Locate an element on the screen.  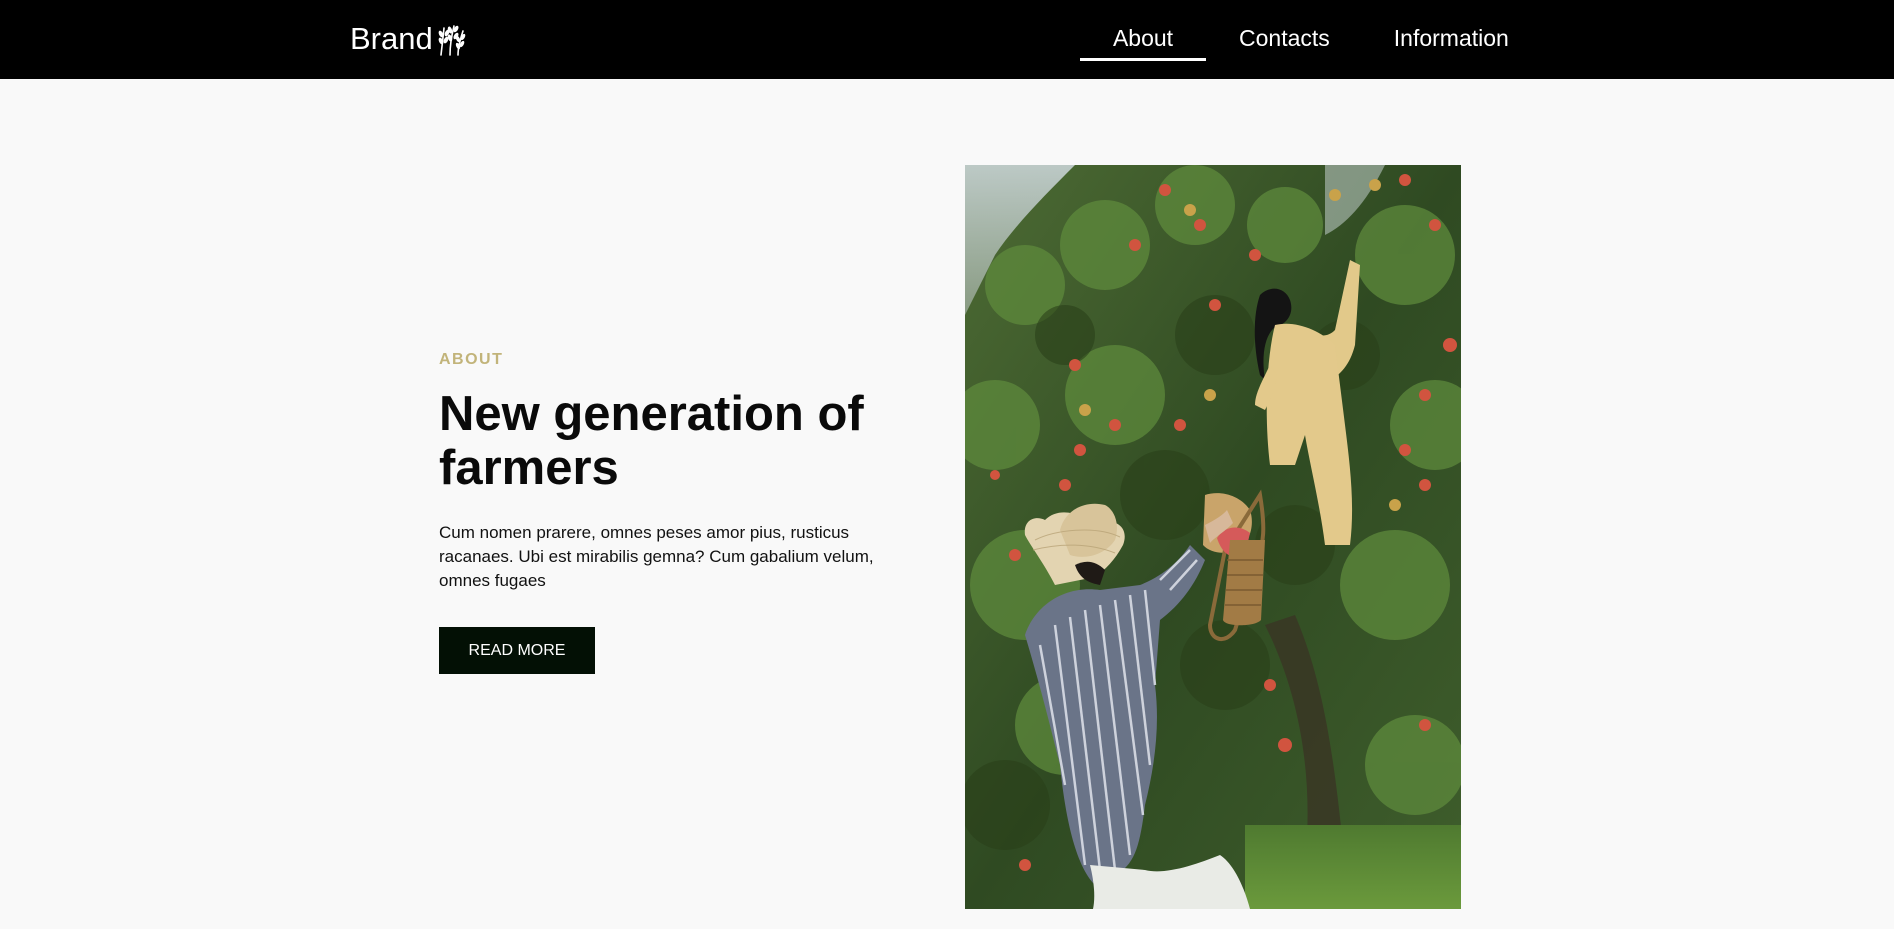
page-title: New generation of farmers is located at coordinates (651, 441).